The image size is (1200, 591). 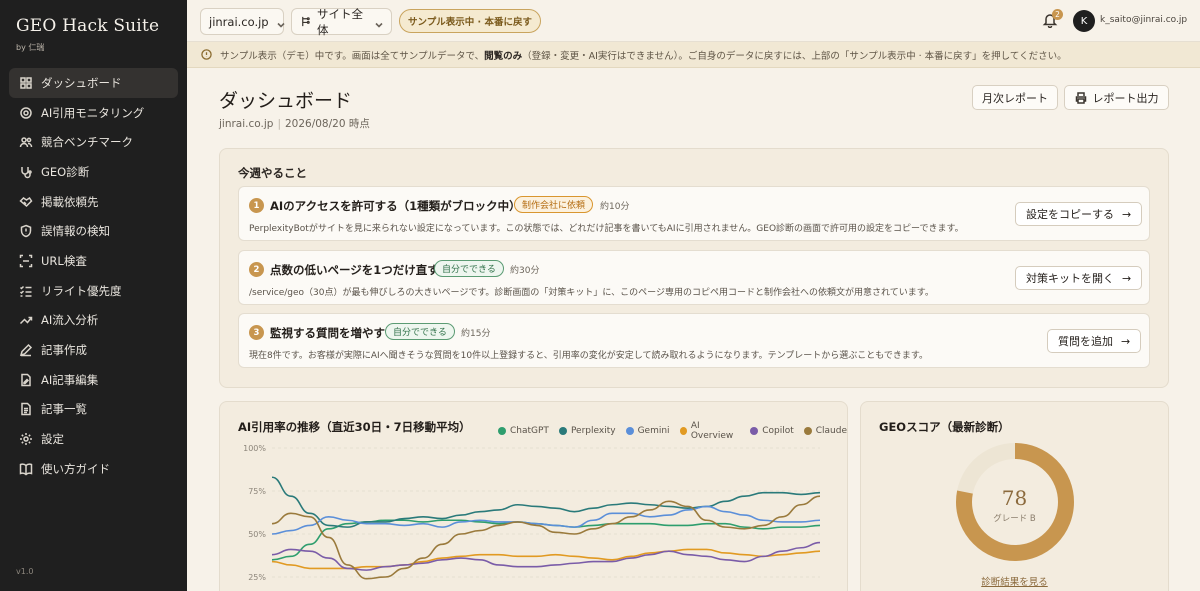 I want to click on printer-icon, so click(x=1084, y=97).